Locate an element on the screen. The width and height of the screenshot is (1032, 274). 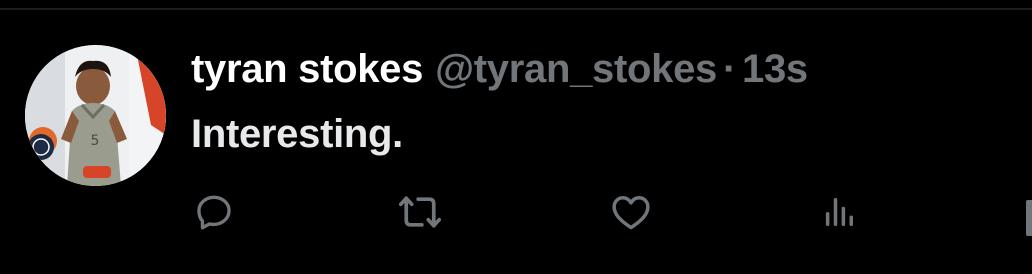
like-button is located at coordinates (631, 212).